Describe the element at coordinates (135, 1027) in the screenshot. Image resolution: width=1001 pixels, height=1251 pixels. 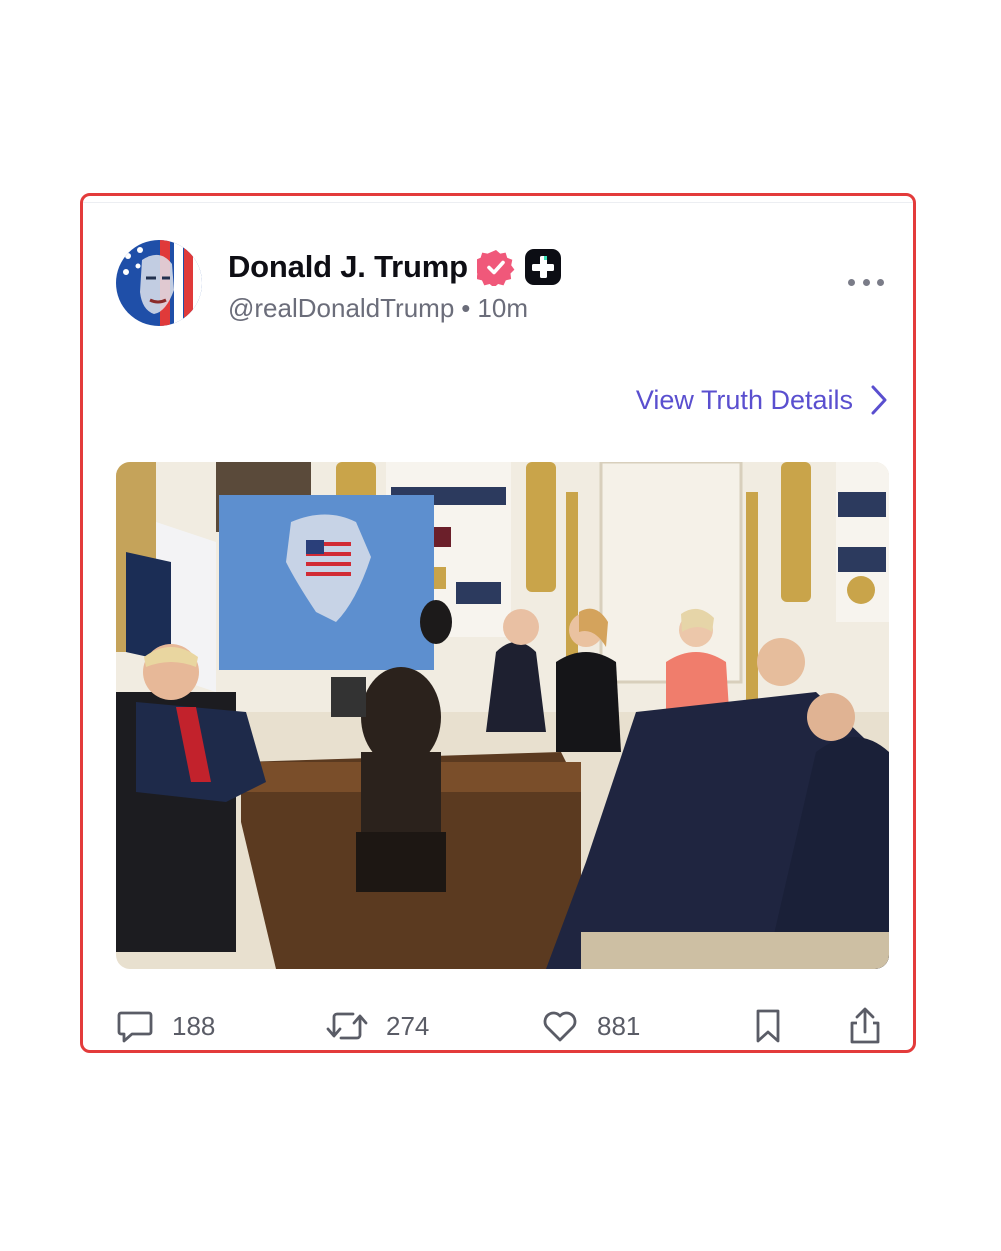
I see `speech-bubble-icon` at that location.